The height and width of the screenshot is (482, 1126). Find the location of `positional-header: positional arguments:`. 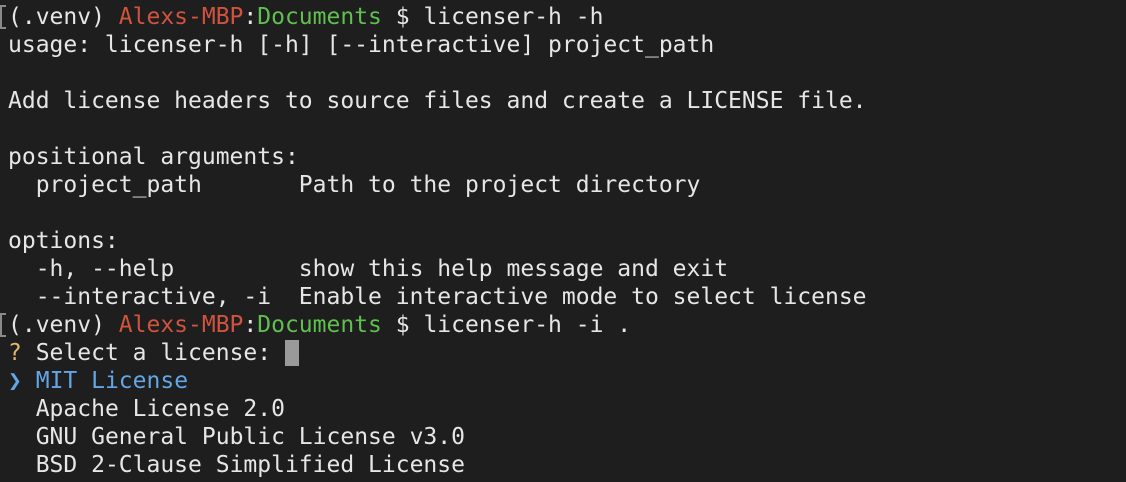

positional-header: positional arguments: is located at coordinates (153, 157).